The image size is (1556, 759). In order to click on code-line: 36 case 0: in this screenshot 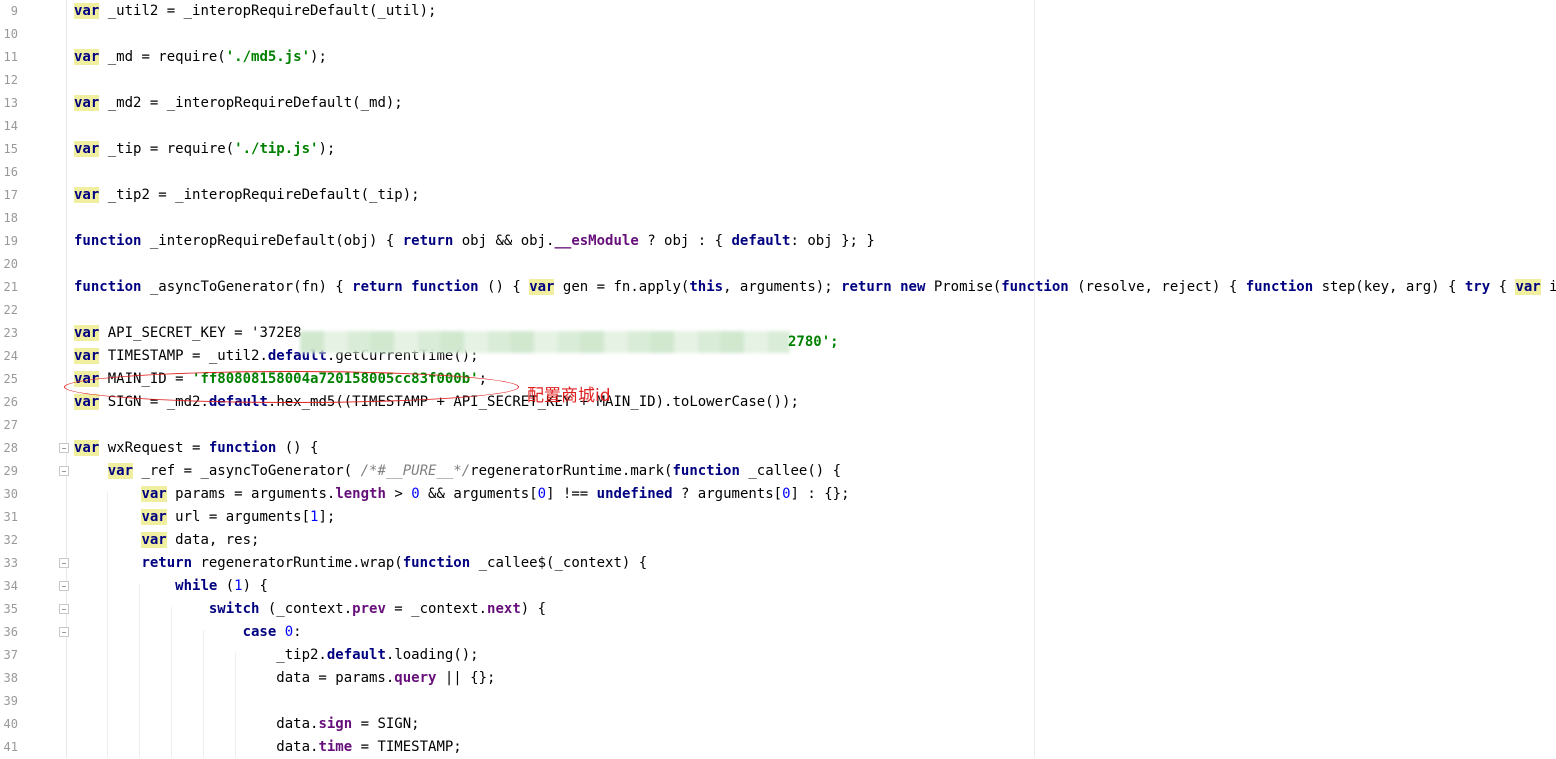, I will do `click(778, 632)`.